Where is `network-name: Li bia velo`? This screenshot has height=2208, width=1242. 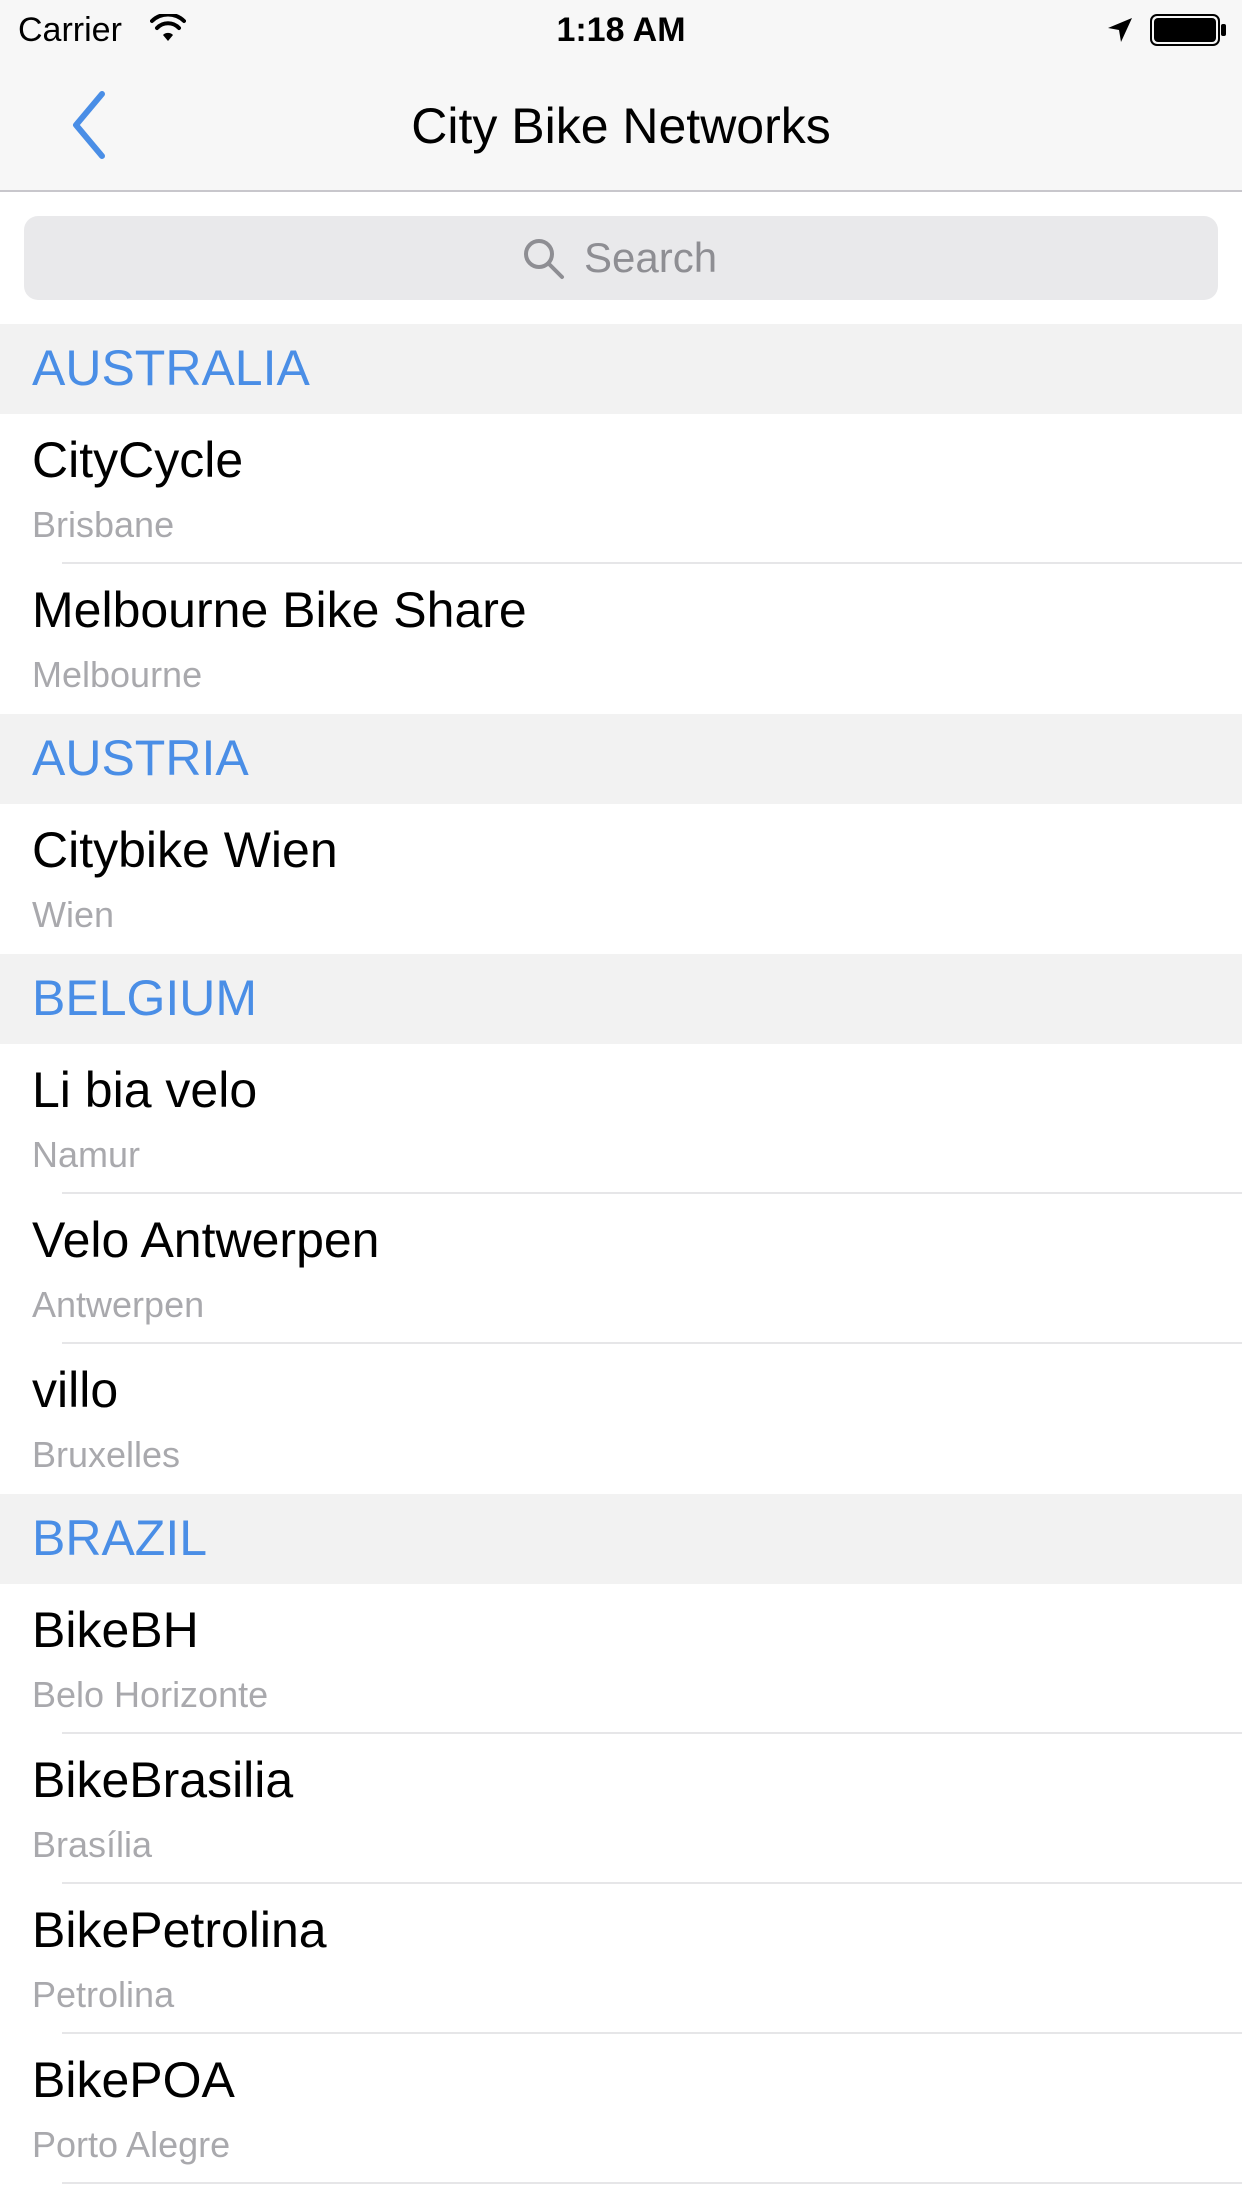 network-name: Li bia velo is located at coordinates (145, 1090).